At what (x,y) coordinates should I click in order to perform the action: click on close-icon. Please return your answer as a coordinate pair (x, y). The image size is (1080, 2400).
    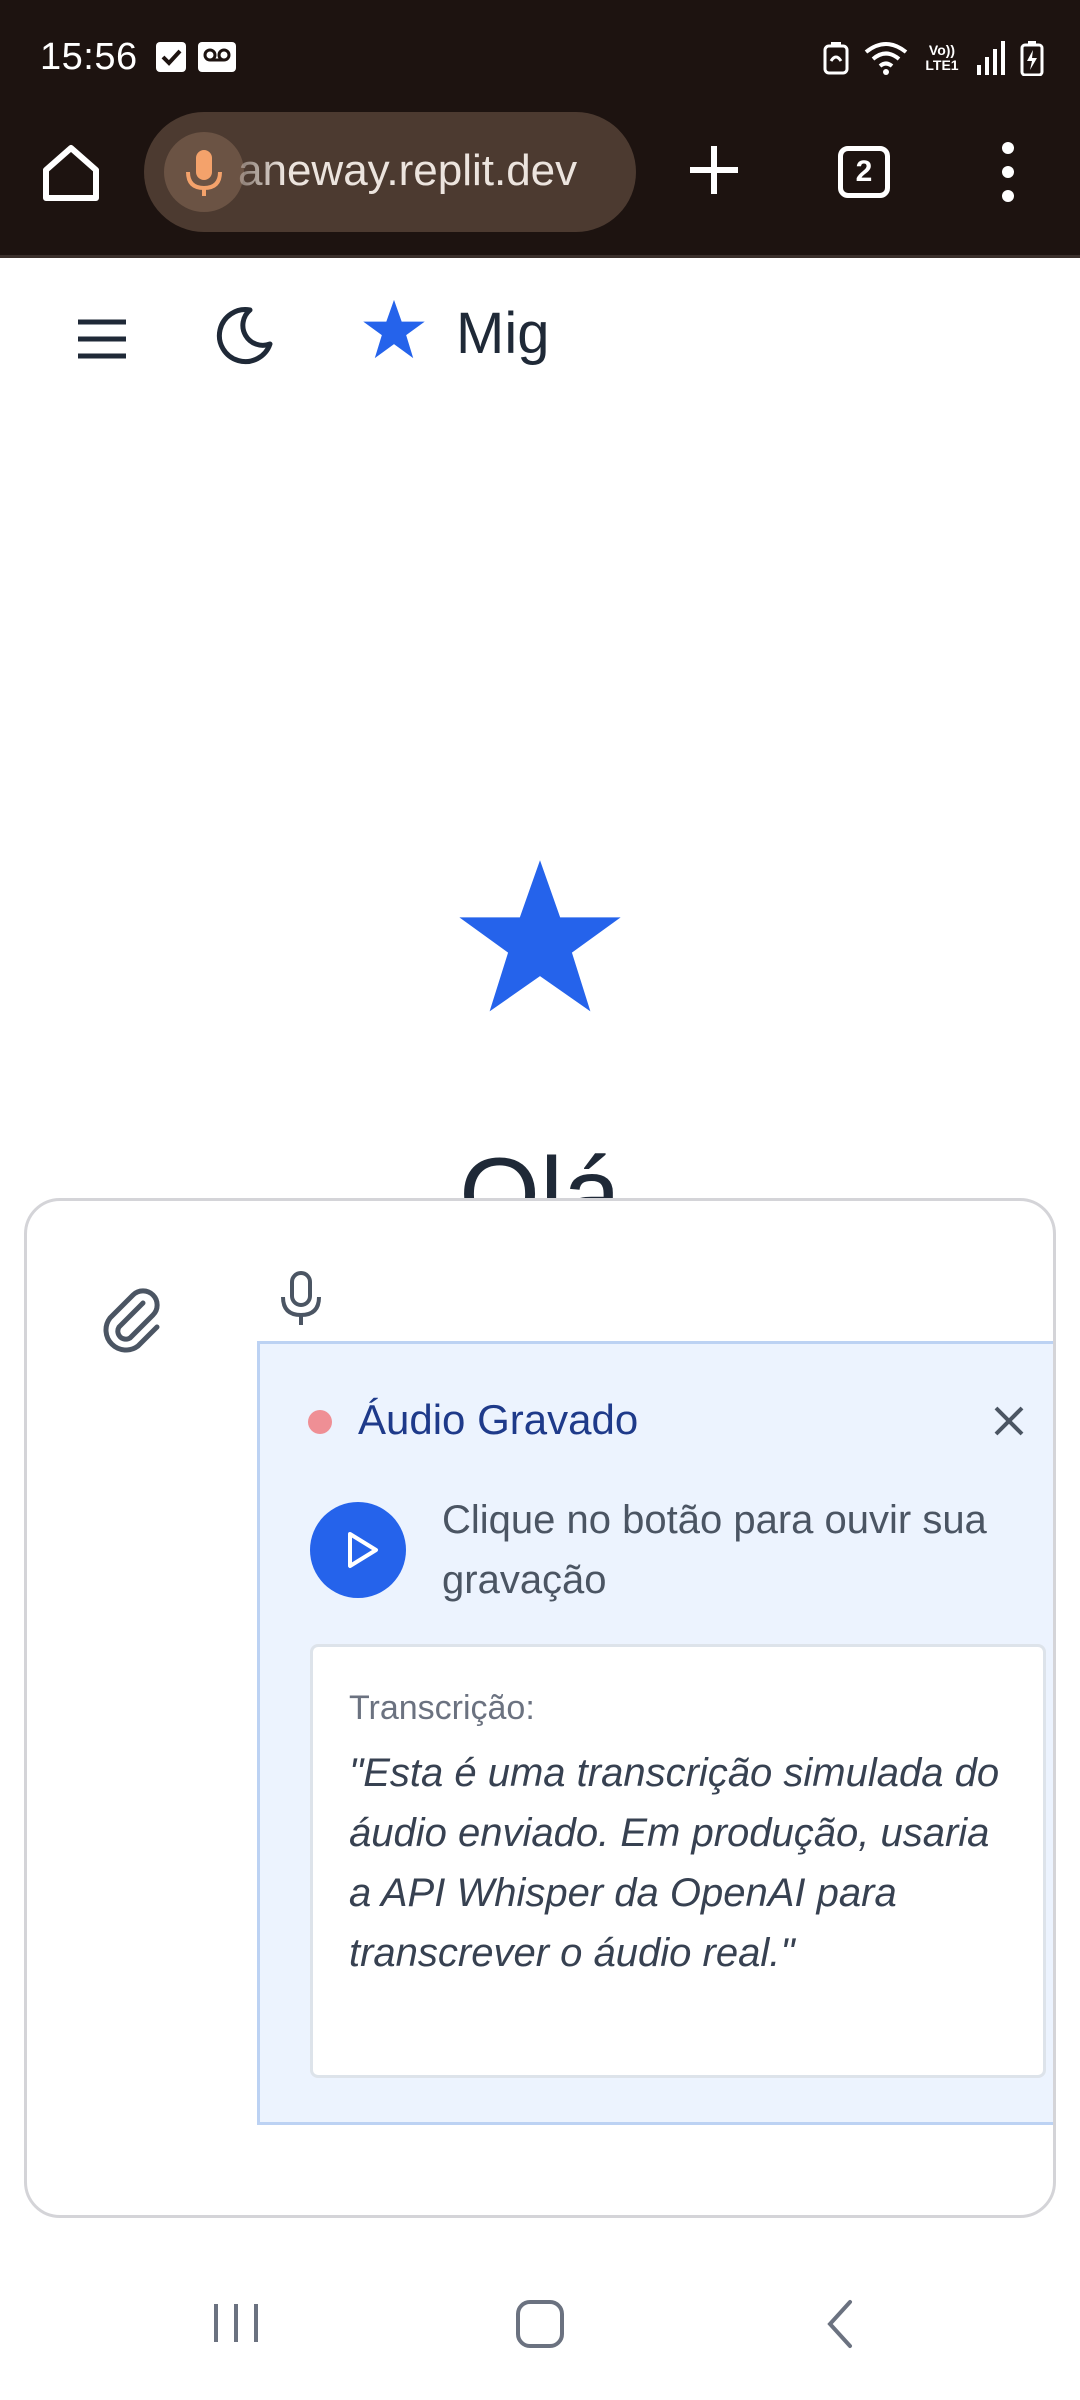
    Looking at the image, I should click on (1009, 1421).